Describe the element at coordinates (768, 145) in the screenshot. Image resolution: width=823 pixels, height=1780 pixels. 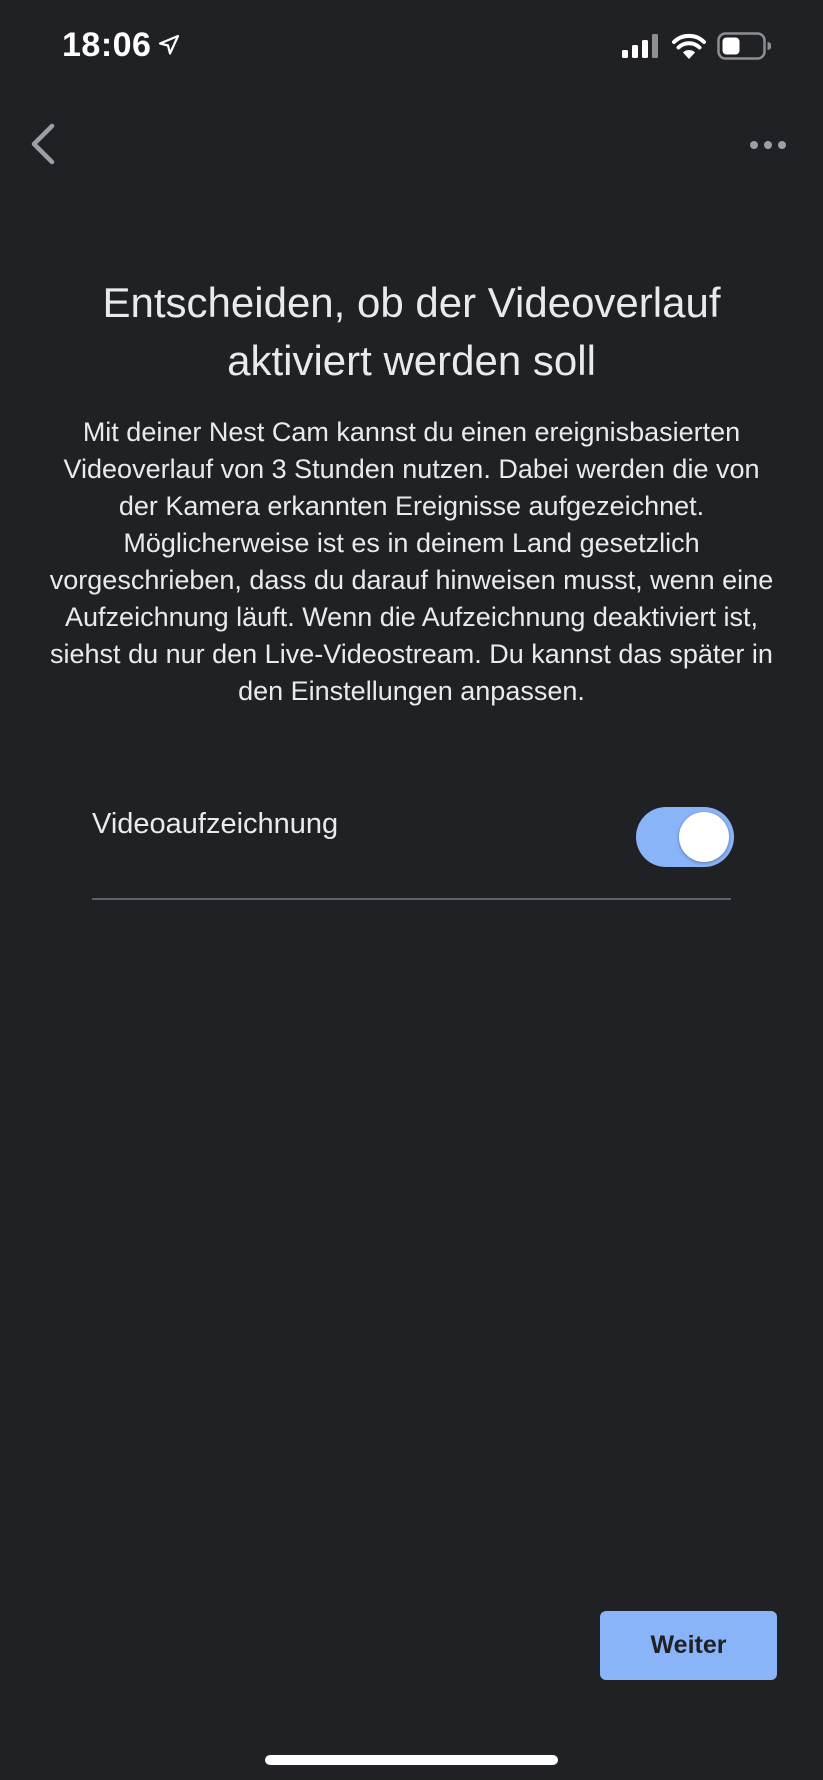
I see `more-options-button` at that location.